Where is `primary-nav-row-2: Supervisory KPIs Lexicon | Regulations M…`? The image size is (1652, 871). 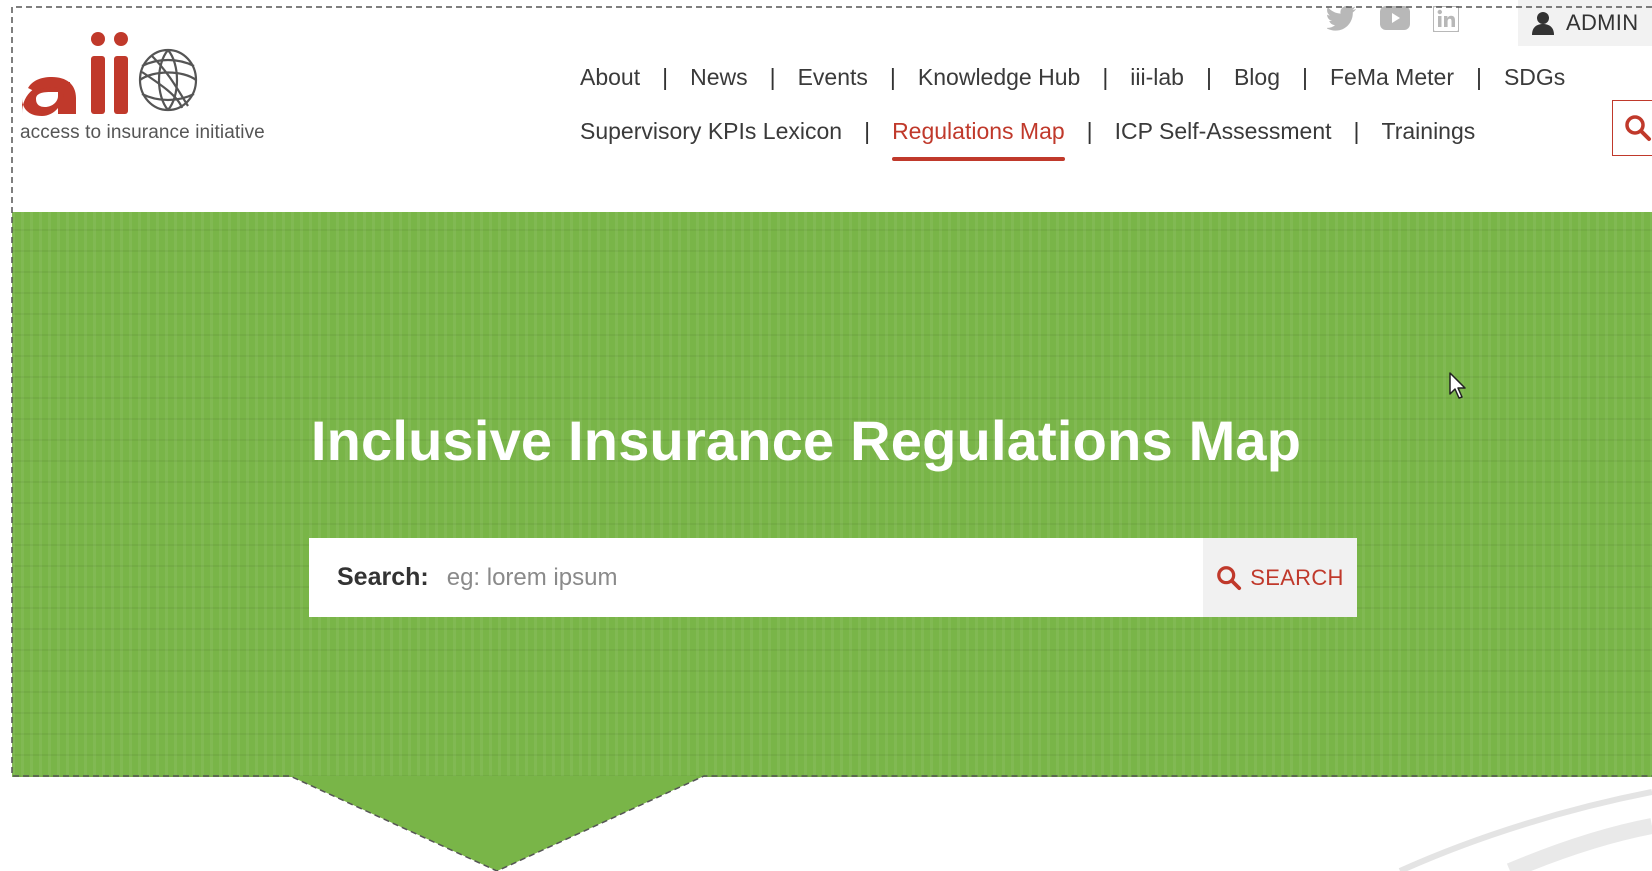 primary-nav-row-2: Supervisory KPIs Lexicon | Regulations M… is located at coordinates (1028, 139).